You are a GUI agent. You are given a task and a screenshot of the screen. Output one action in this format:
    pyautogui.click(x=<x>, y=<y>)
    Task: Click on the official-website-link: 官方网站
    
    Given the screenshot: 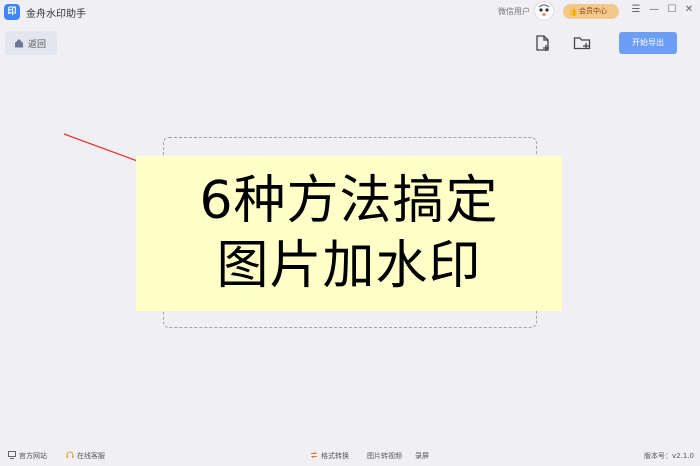 What is the action you would take?
    pyautogui.click(x=27, y=456)
    